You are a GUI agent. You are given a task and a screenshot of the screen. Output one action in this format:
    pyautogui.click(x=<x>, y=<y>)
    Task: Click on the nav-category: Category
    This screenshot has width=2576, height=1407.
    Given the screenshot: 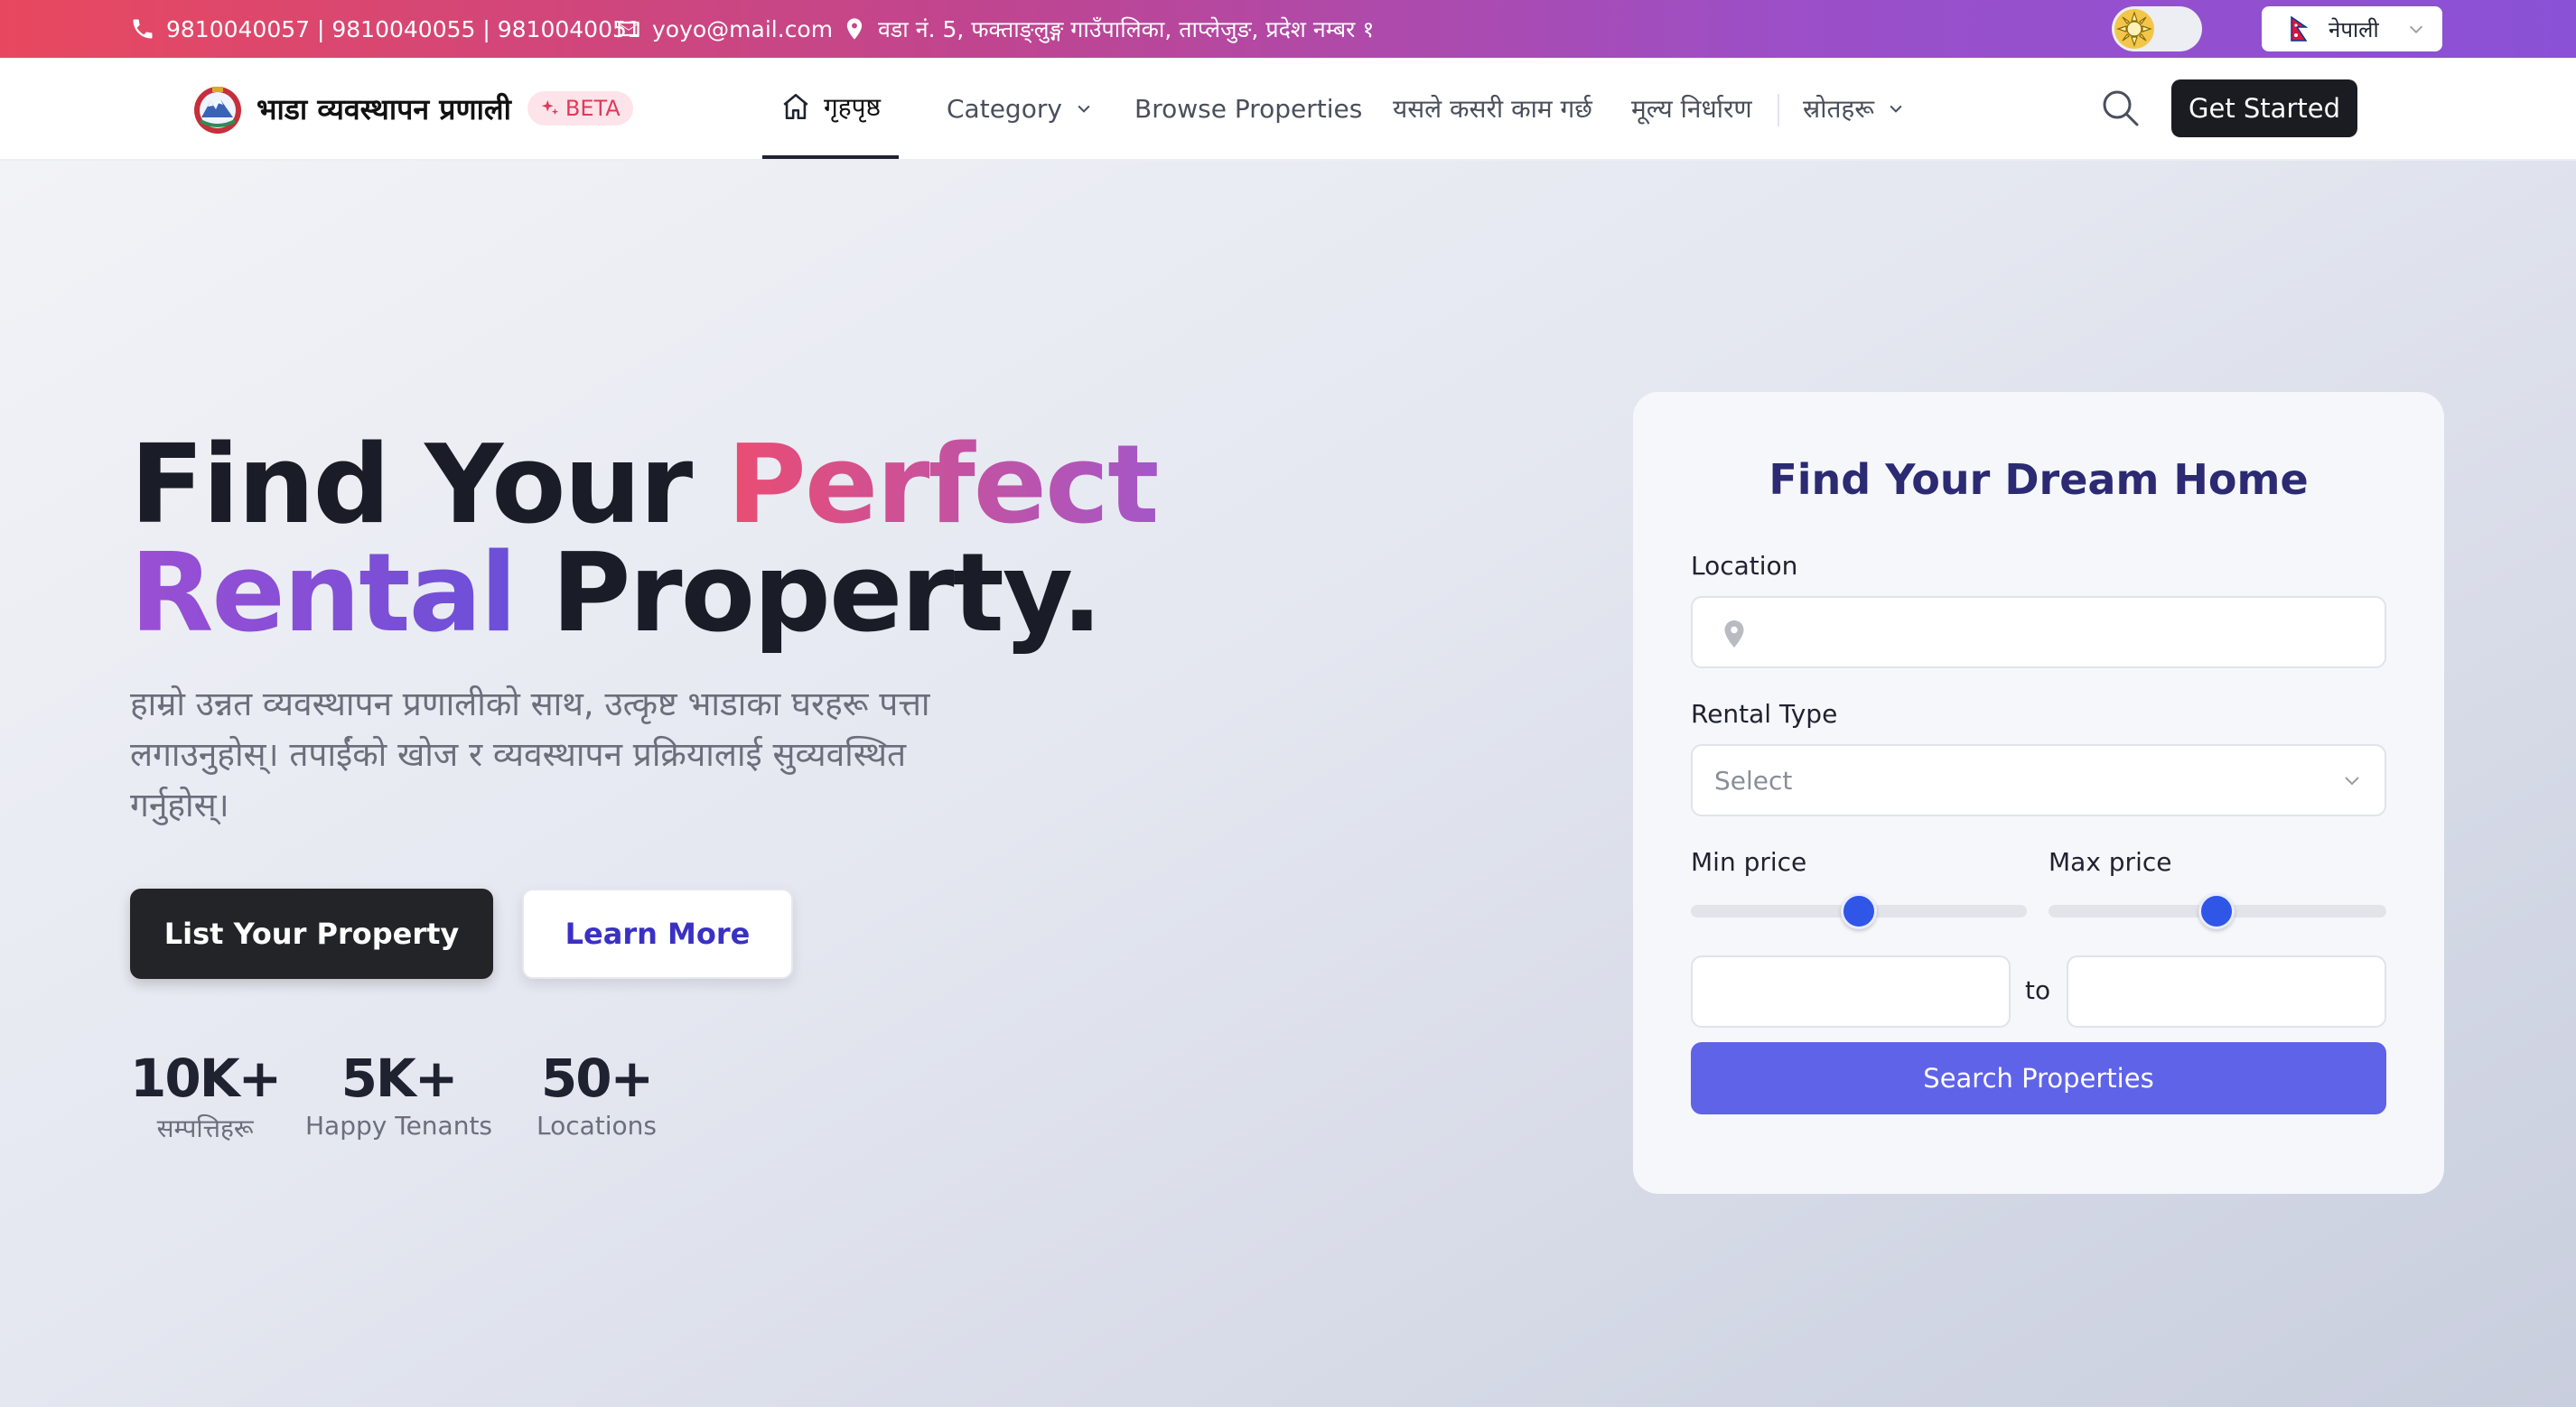 What is the action you would take?
    pyautogui.click(x=1020, y=108)
    